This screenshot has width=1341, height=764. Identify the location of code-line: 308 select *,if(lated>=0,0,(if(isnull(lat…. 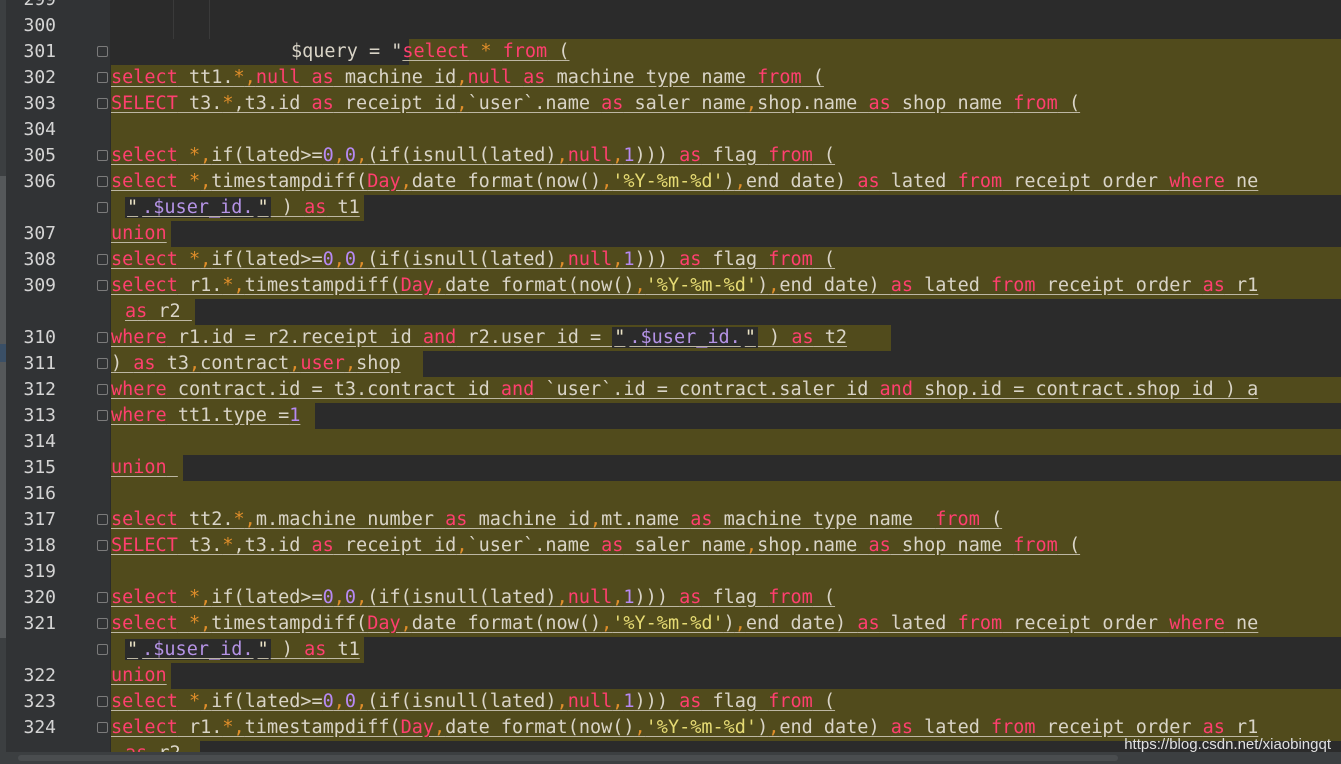
(670, 260).